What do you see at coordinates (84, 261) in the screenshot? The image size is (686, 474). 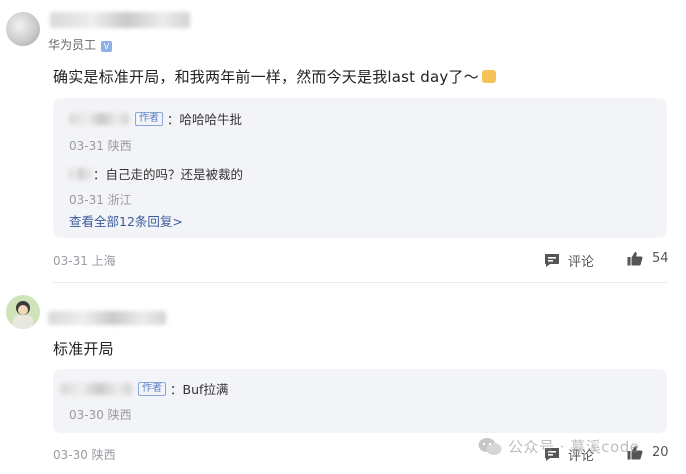 I see `comment-meta: 03-31 上海` at bounding box center [84, 261].